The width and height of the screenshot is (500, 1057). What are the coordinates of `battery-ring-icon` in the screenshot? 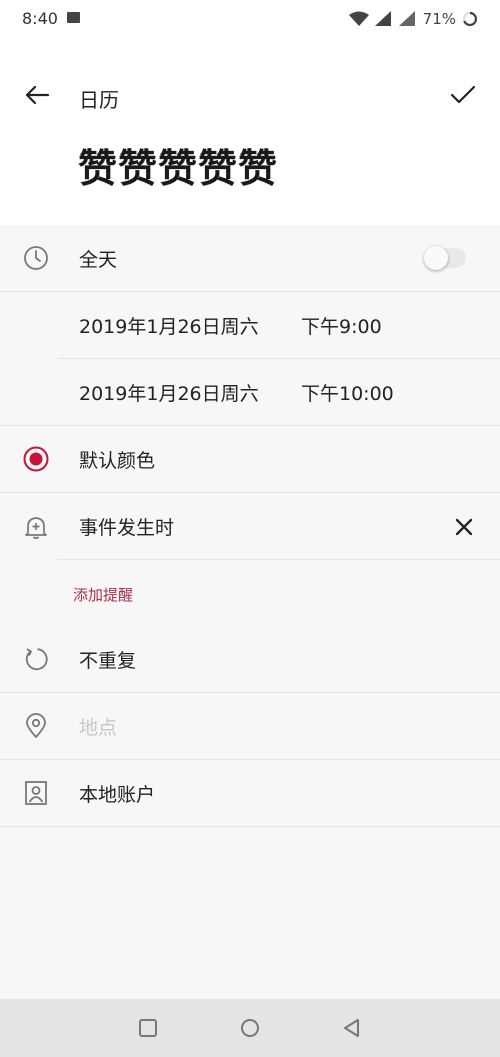 It's located at (470, 19).